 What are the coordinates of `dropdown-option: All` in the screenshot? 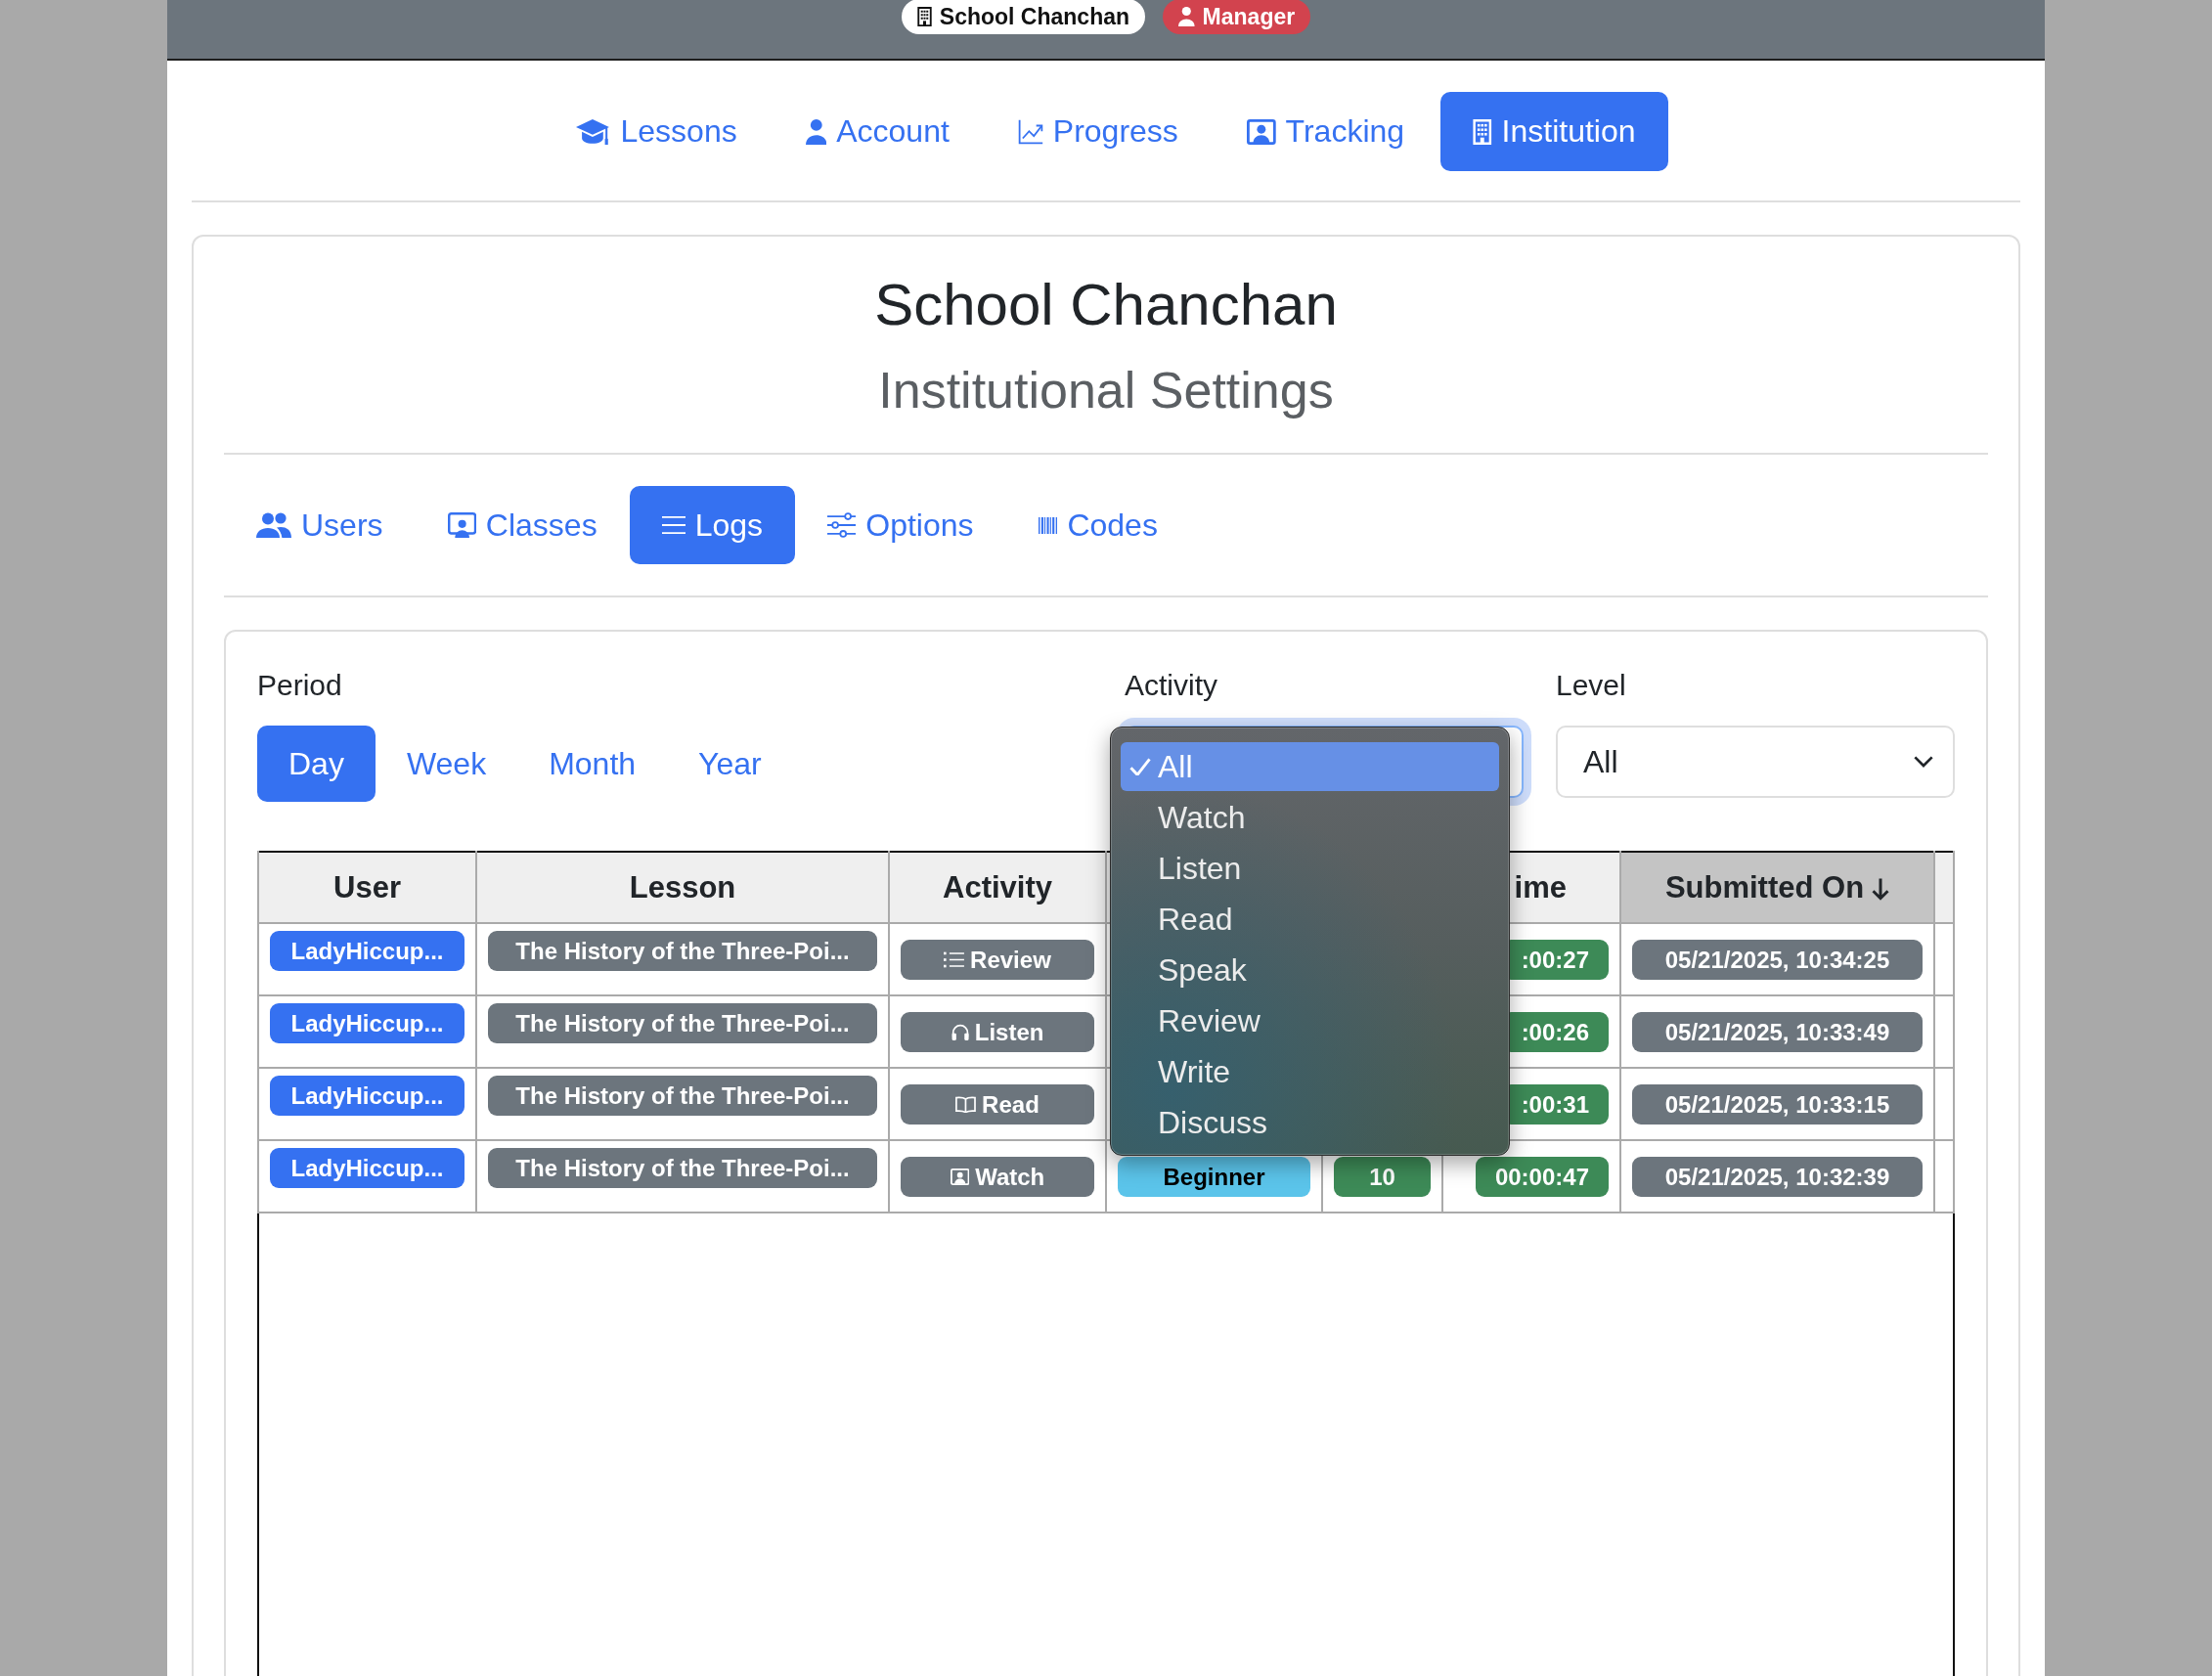 It's located at (1310, 766).